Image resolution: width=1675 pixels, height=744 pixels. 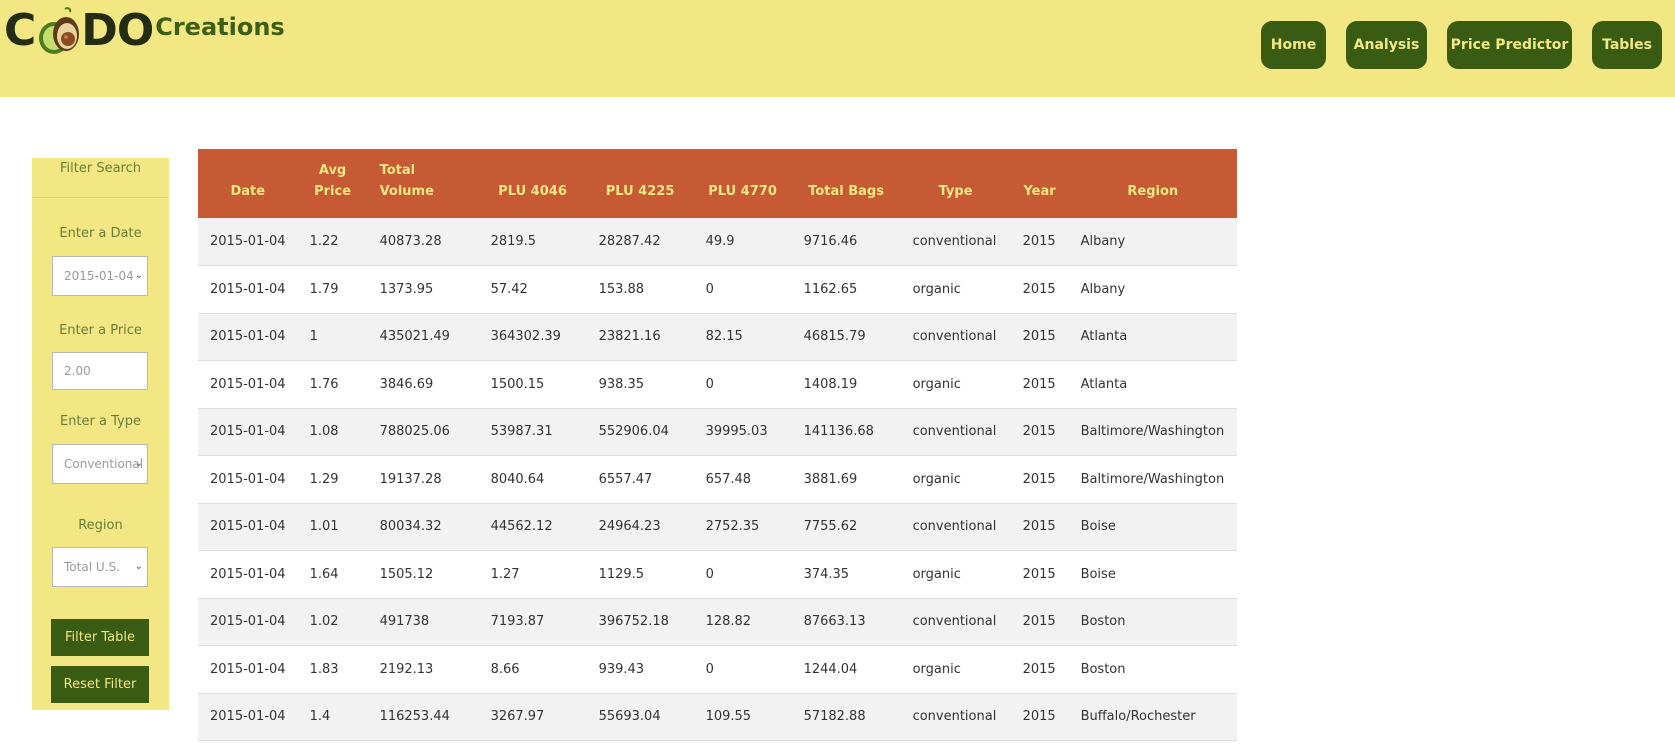 What do you see at coordinates (104, 464) in the screenshot?
I see `type-select-value: Conventional` at bounding box center [104, 464].